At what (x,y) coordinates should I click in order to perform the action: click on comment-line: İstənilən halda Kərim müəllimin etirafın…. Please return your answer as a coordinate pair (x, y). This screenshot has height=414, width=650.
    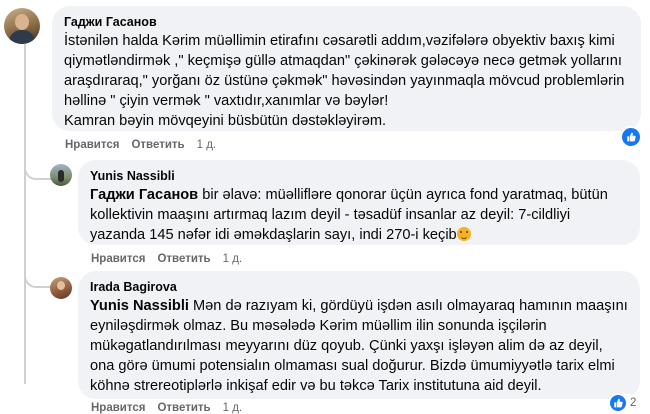
    Looking at the image, I should click on (339, 41).